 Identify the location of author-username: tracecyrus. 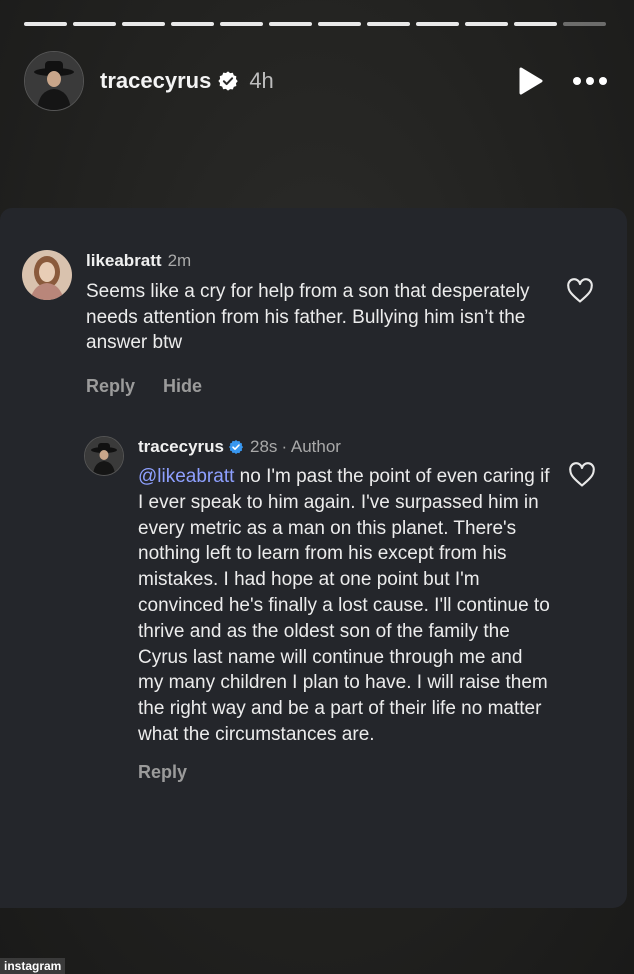
(155, 81).